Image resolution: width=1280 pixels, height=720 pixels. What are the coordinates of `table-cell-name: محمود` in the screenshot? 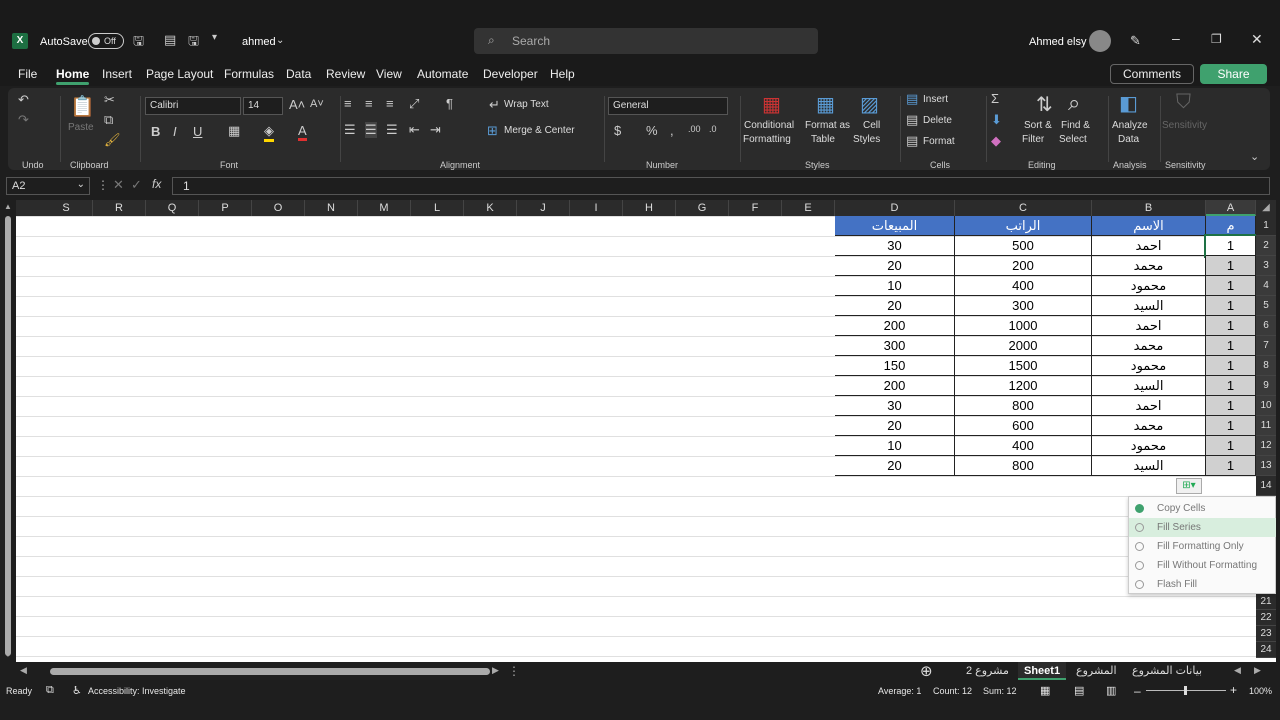 It's located at (1149, 366).